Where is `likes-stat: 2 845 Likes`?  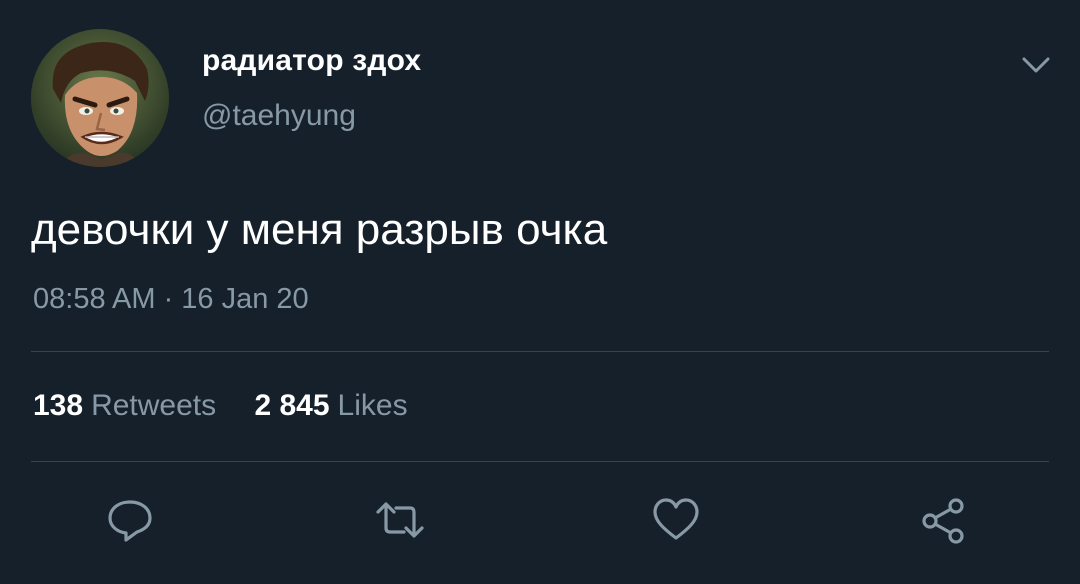 likes-stat: 2 845 Likes is located at coordinates (330, 406).